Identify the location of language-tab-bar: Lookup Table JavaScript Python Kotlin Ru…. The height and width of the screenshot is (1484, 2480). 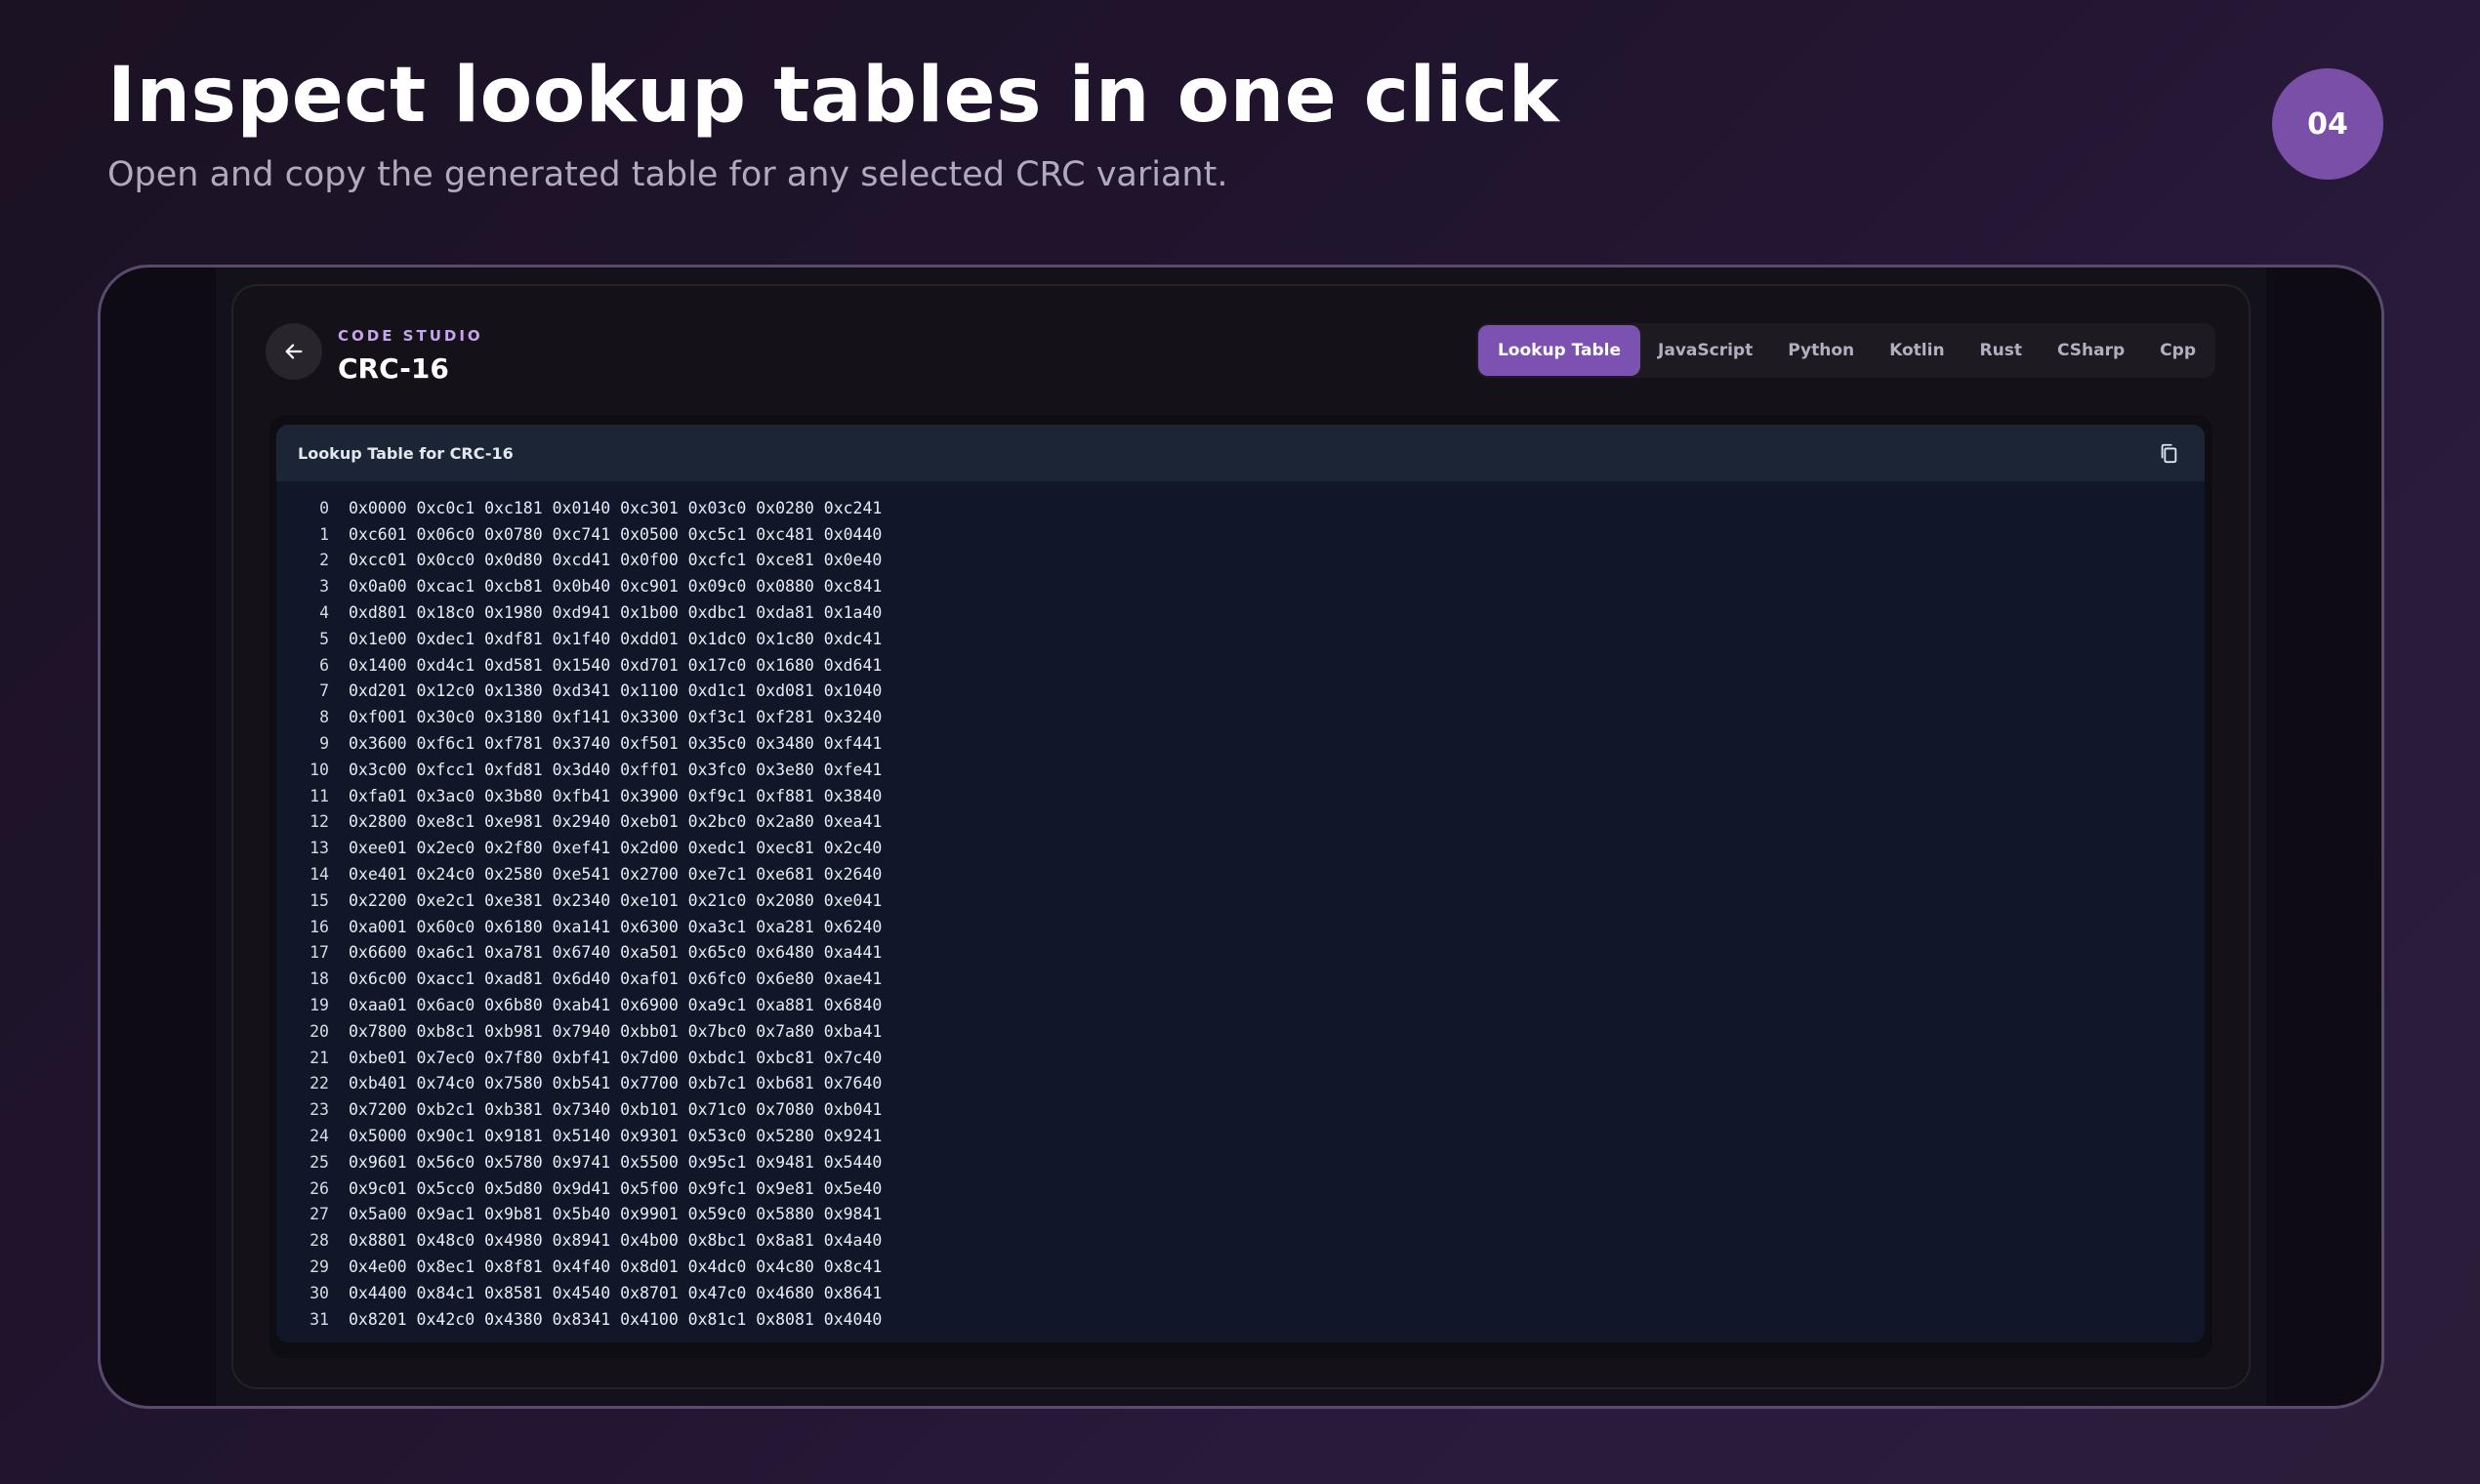
(1845, 350).